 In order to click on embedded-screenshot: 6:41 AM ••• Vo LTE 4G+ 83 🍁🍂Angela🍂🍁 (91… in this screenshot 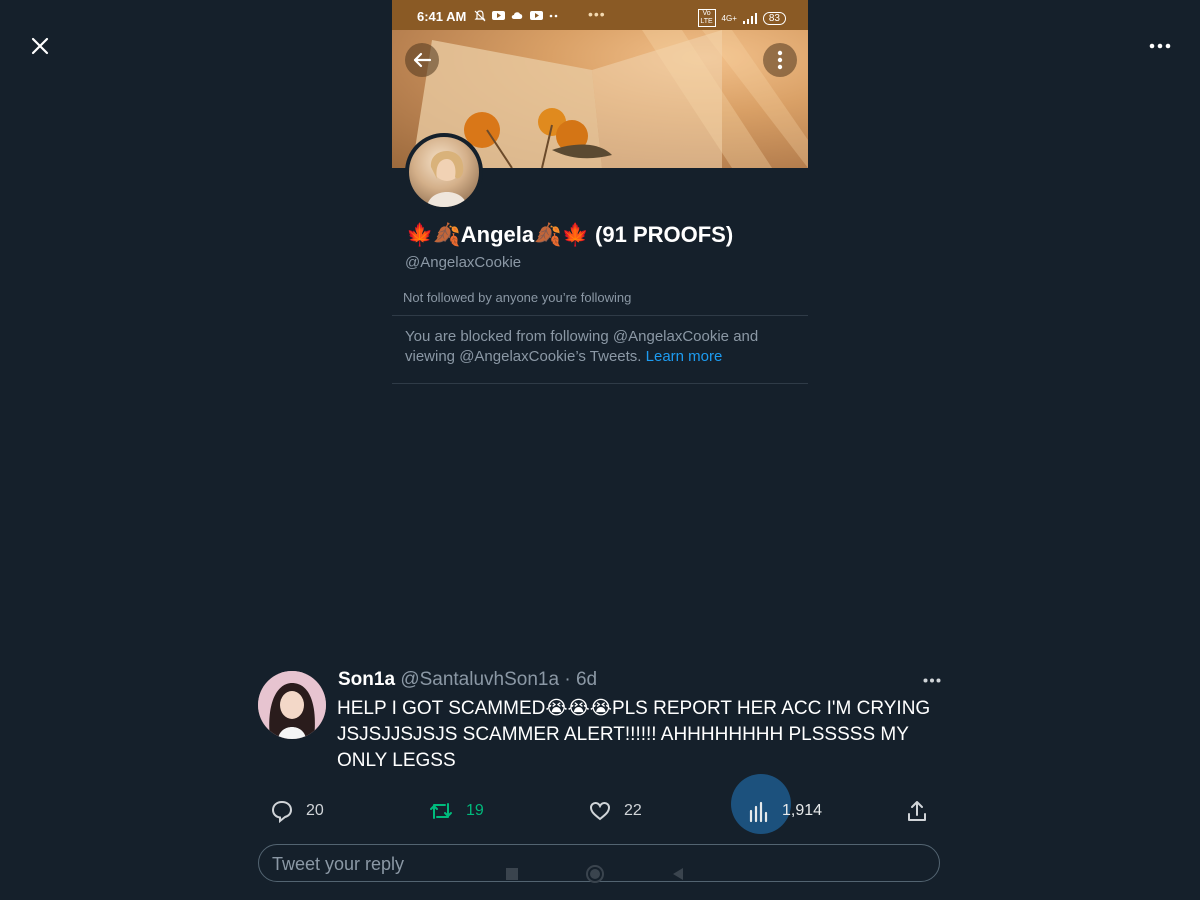, I will do `click(600, 192)`.